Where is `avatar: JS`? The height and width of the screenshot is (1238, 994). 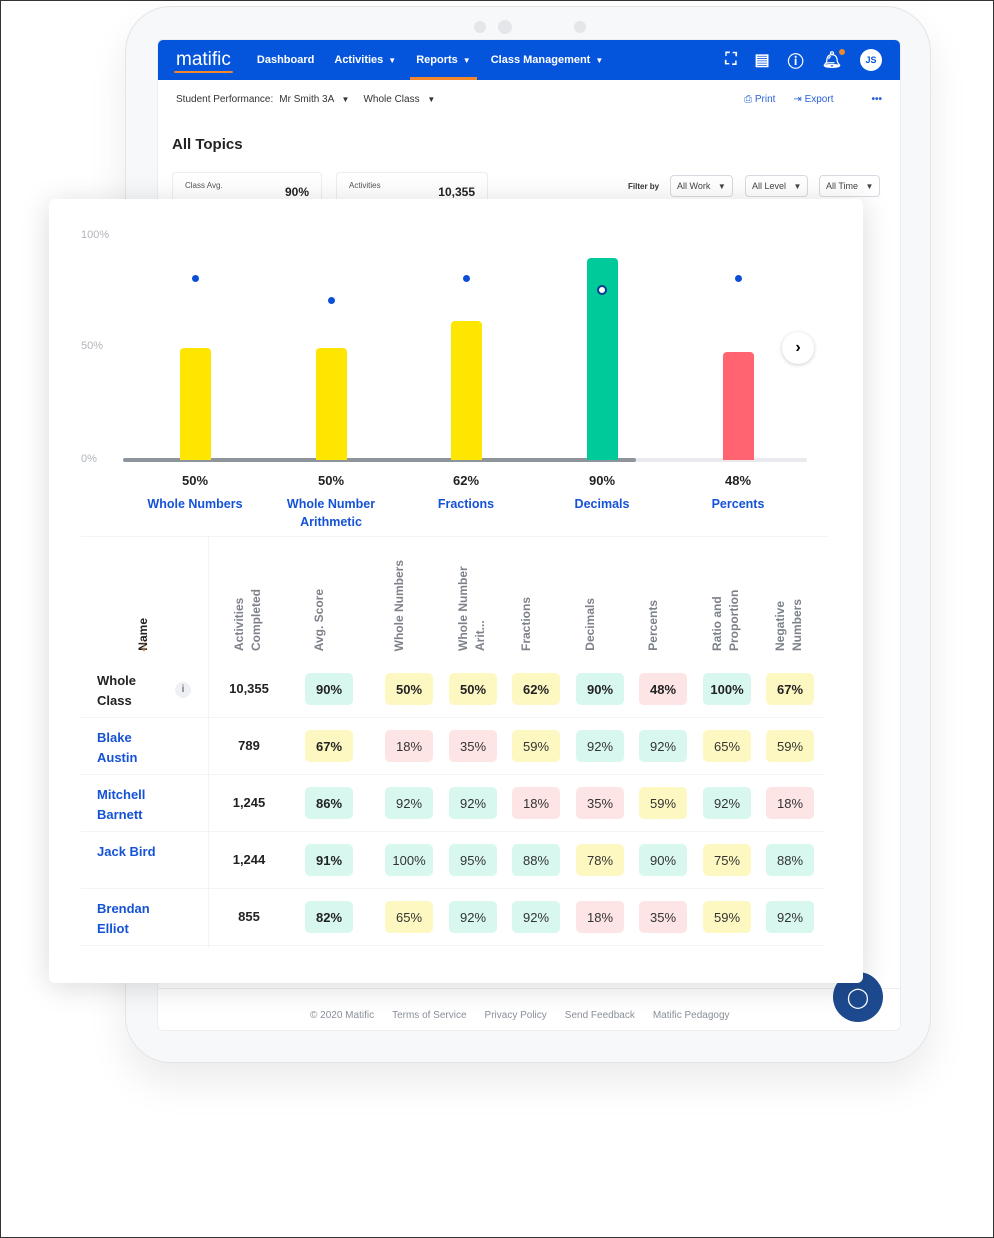 avatar: JS is located at coordinates (871, 60).